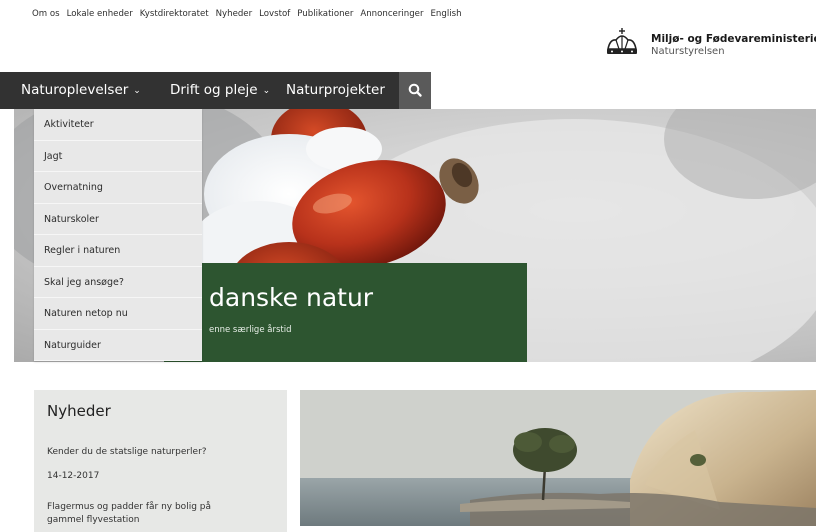  I want to click on menu-item-regler-i-naturen: Regler i naturen, so click(118, 251).